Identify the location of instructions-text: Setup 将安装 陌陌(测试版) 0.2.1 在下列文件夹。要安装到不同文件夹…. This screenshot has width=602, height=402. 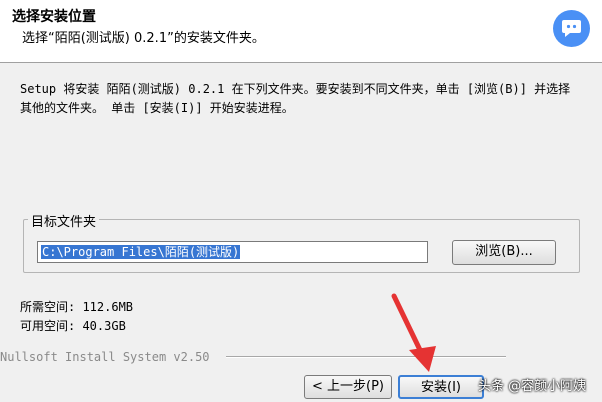
(295, 98).